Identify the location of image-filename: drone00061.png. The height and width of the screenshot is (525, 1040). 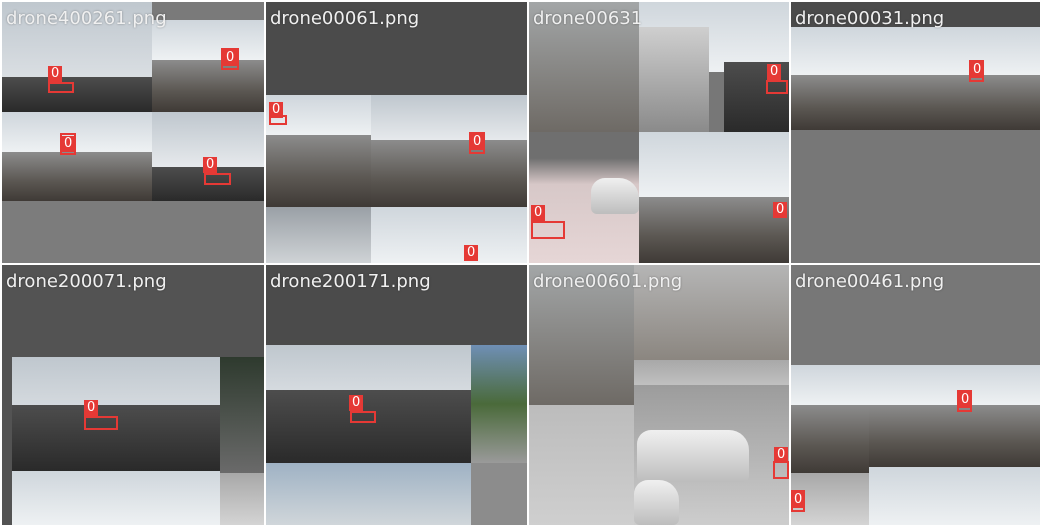
(345, 18).